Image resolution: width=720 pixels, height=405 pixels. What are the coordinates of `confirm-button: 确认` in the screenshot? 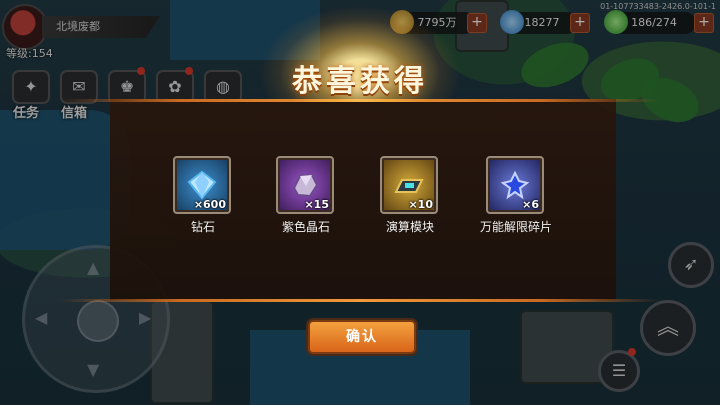 It's located at (362, 337).